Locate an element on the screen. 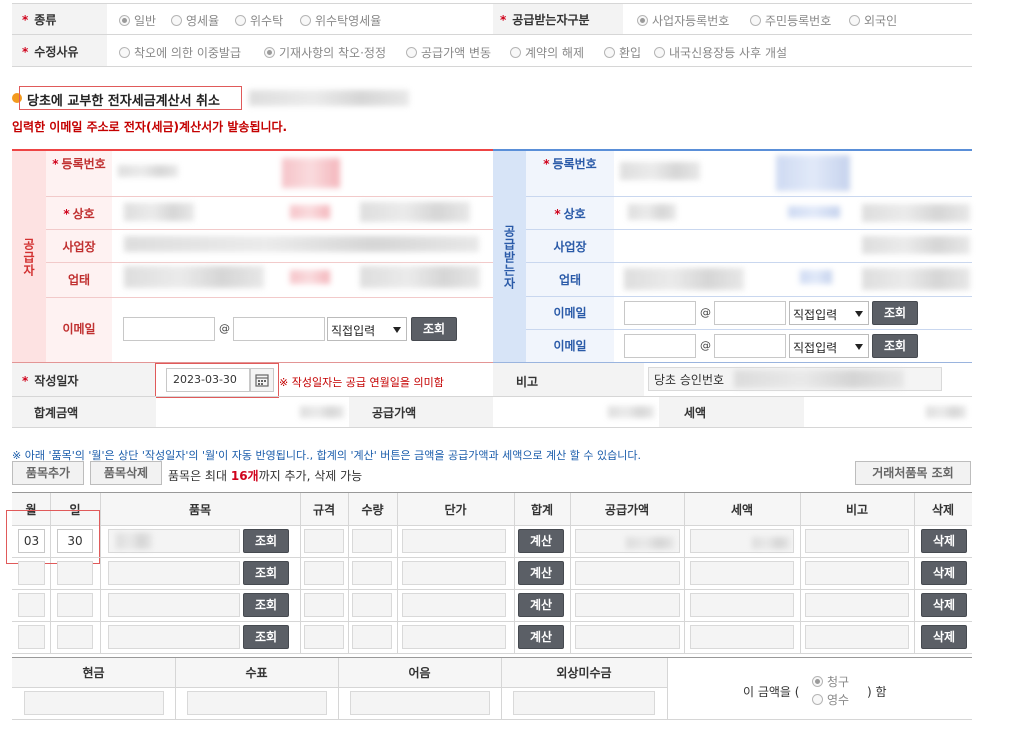 The height and width of the screenshot is (739, 1010). row3-item-input is located at coordinates (174, 605).